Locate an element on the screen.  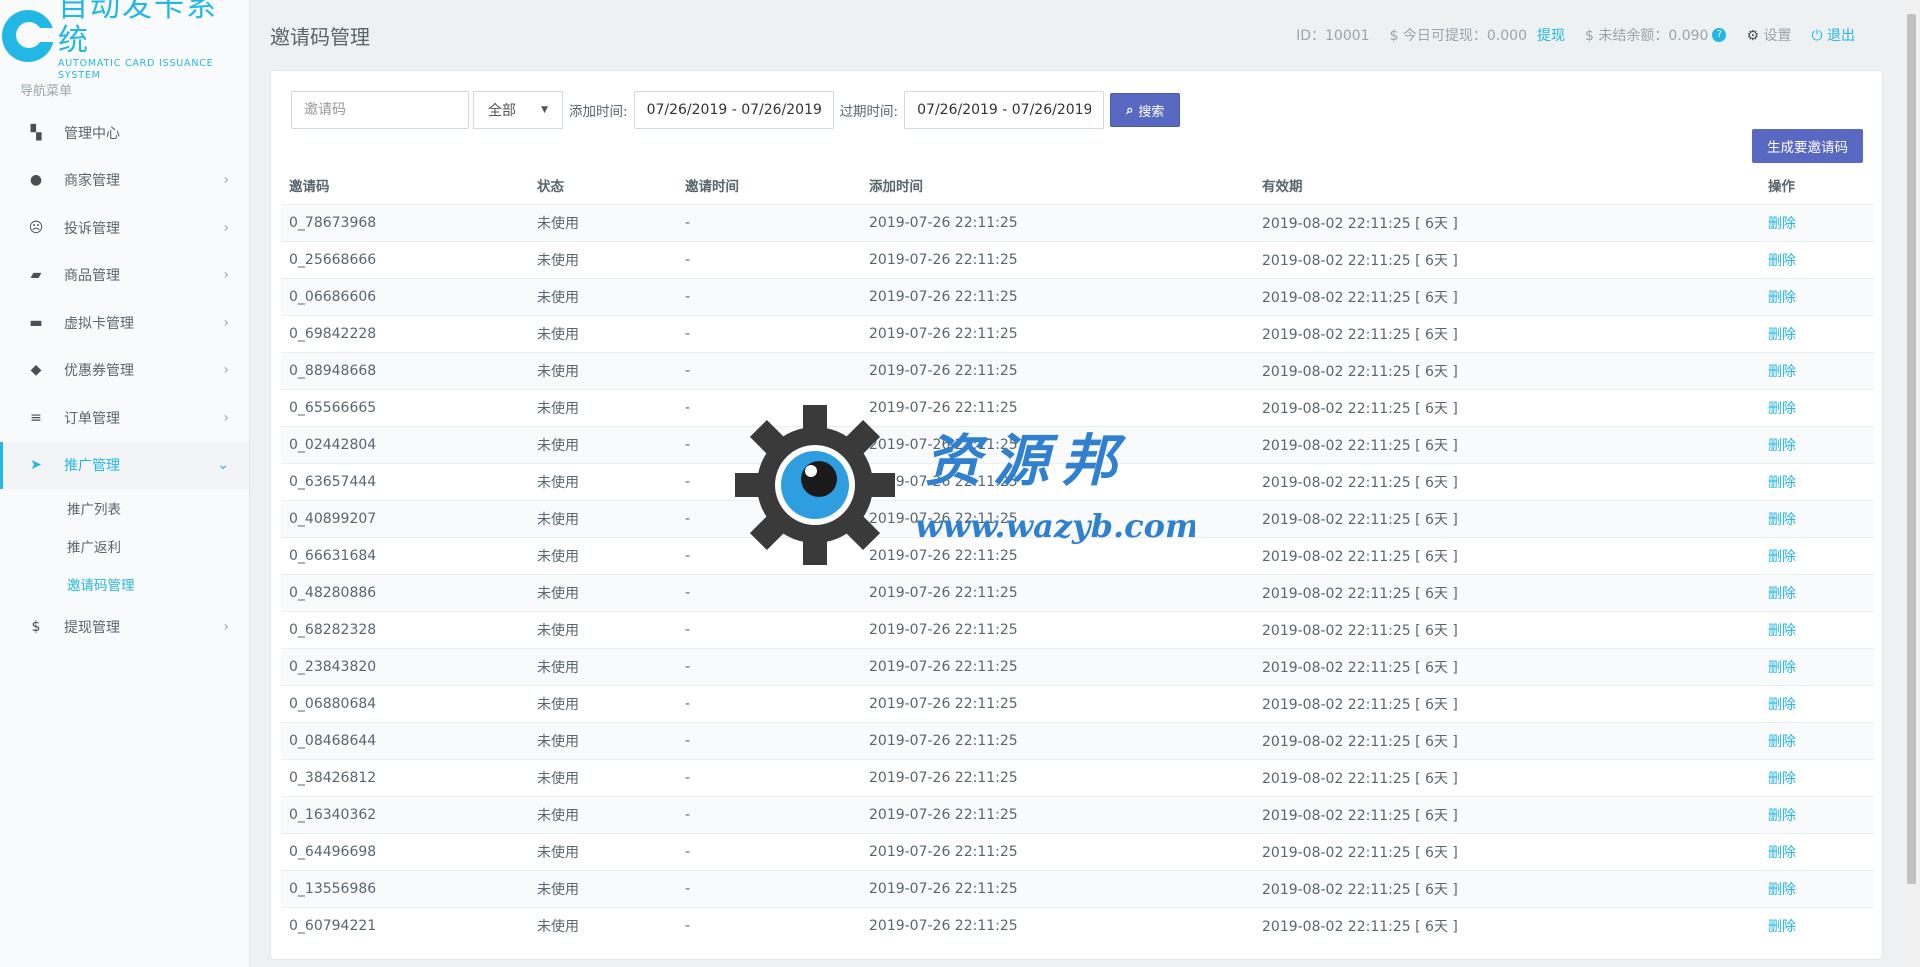
sidebar-item: ● 商家管理 › is located at coordinates (124, 181).